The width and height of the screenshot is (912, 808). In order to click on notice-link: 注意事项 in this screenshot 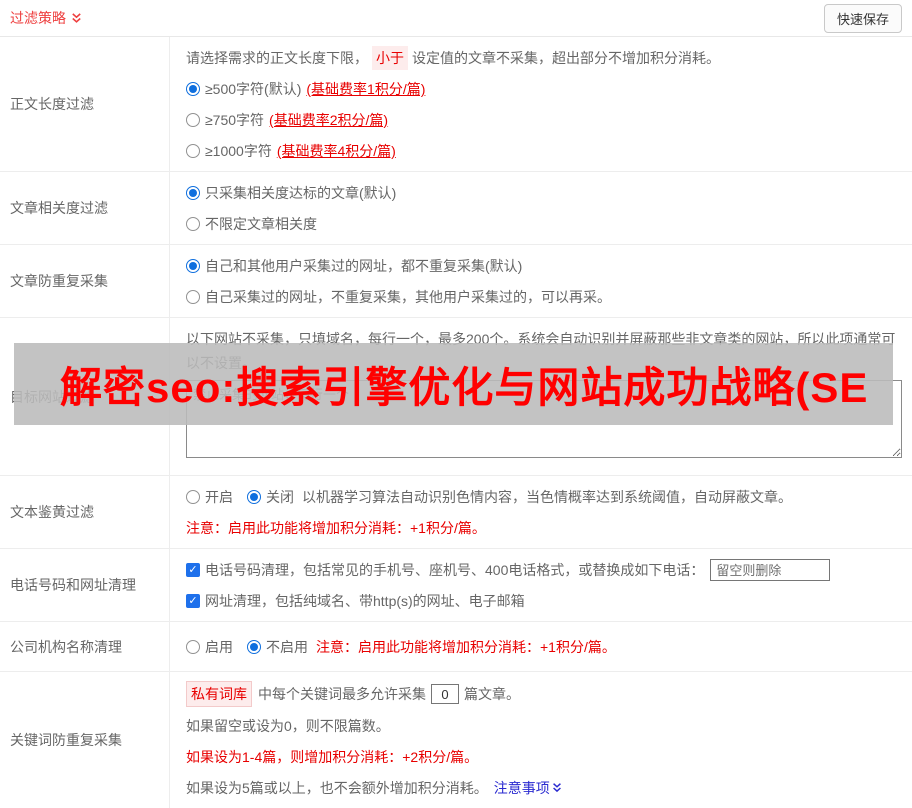, I will do `click(528, 788)`.